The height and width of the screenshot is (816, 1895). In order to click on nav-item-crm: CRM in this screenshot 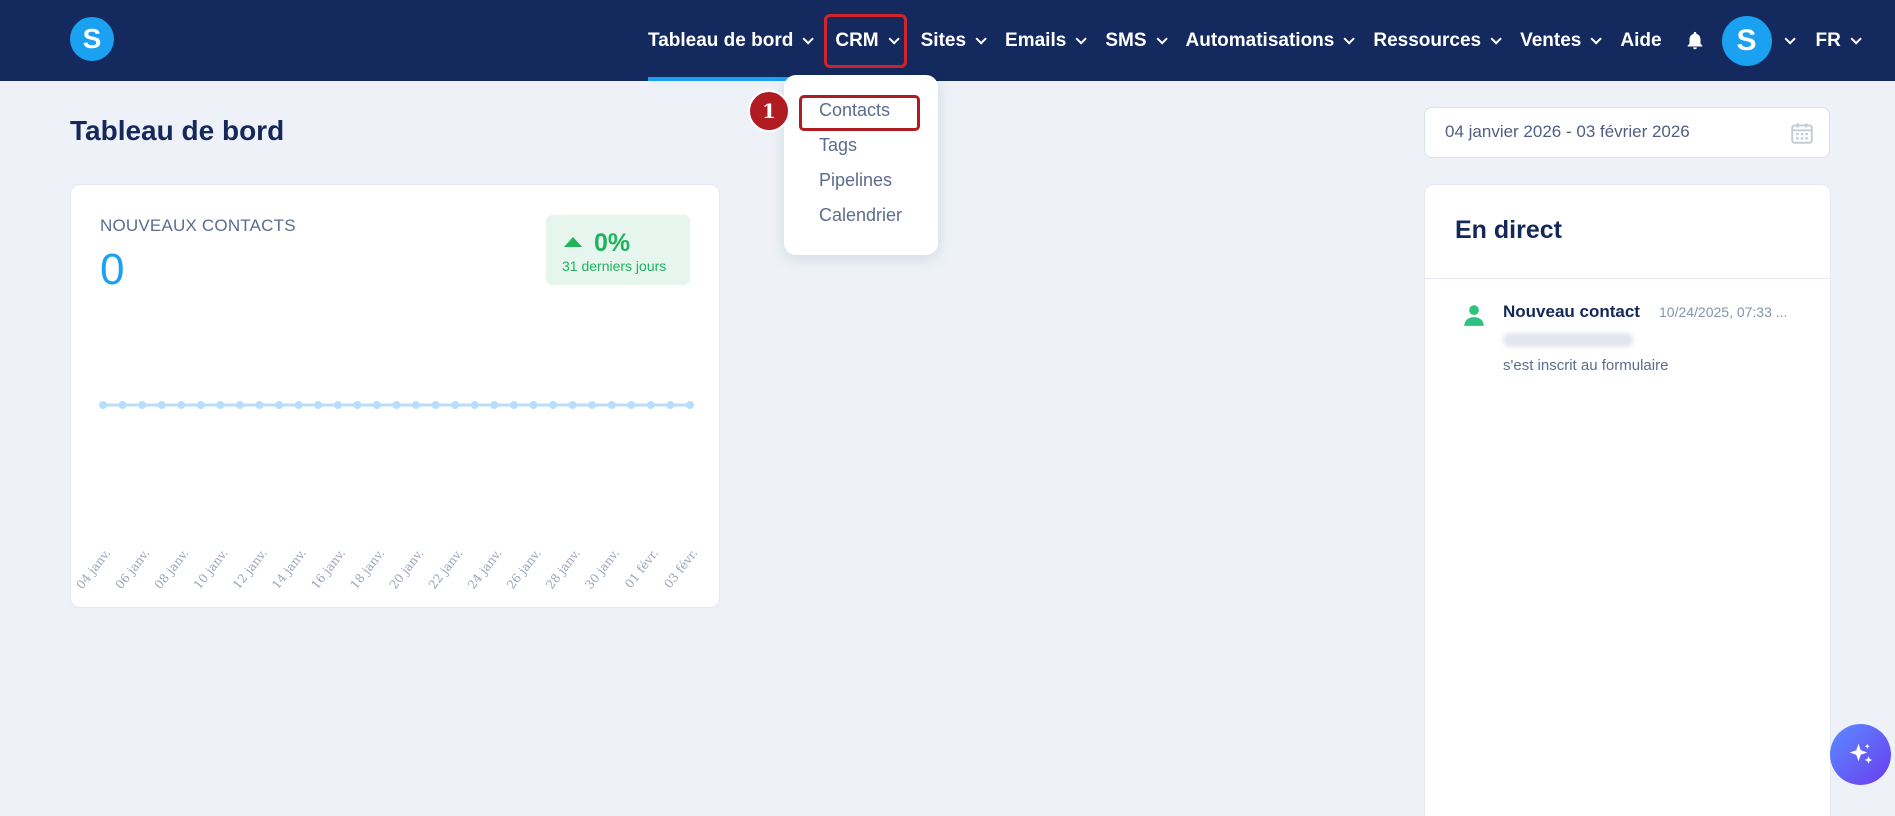, I will do `click(865, 40)`.